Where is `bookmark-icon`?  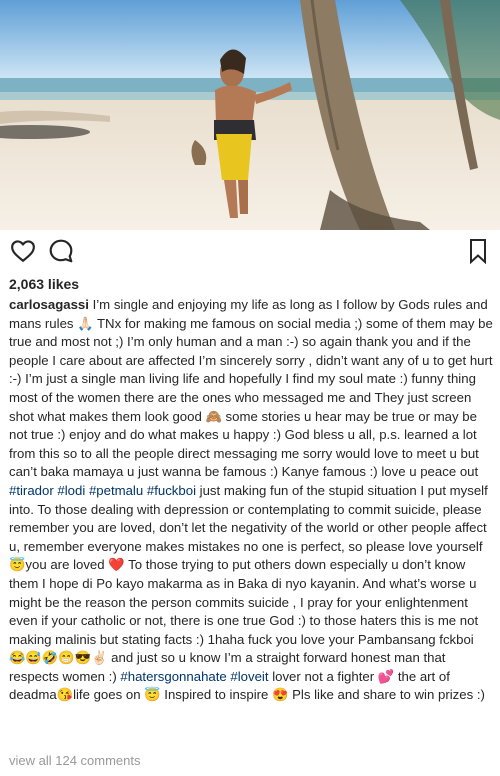
bookmark-icon is located at coordinates (478, 252).